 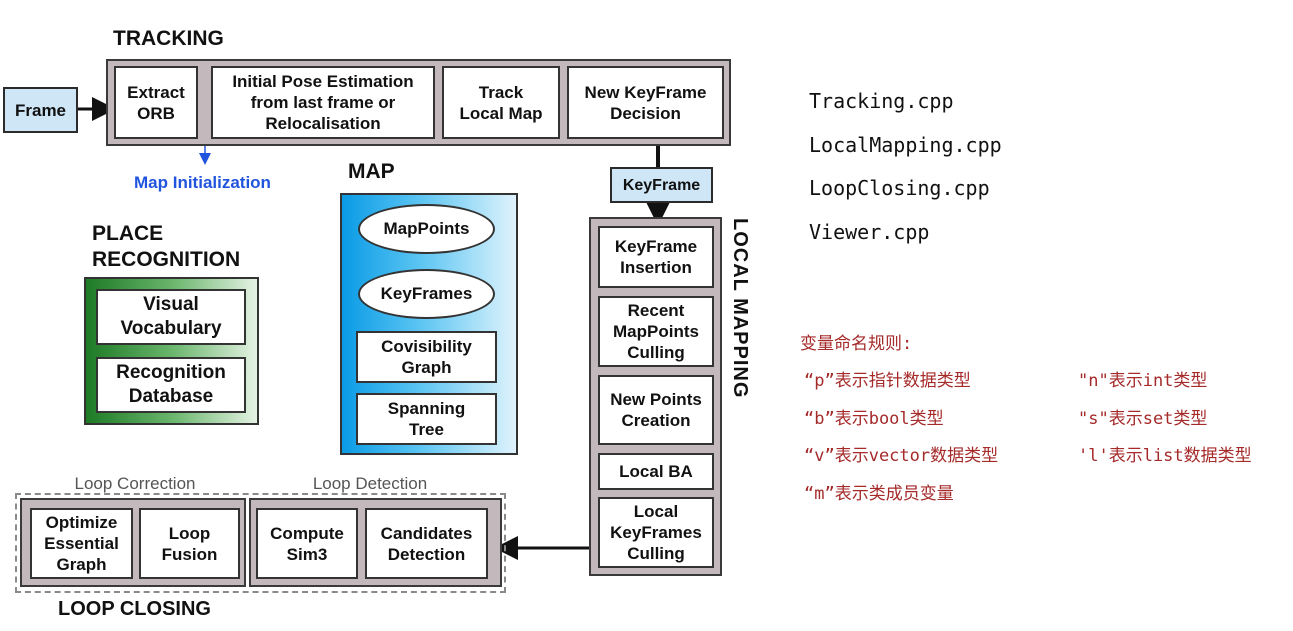 What do you see at coordinates (1143, 381) in the screenshot?
I see `naming-rule-n: "n"表示int类型` at bounding box center [1143, 381].